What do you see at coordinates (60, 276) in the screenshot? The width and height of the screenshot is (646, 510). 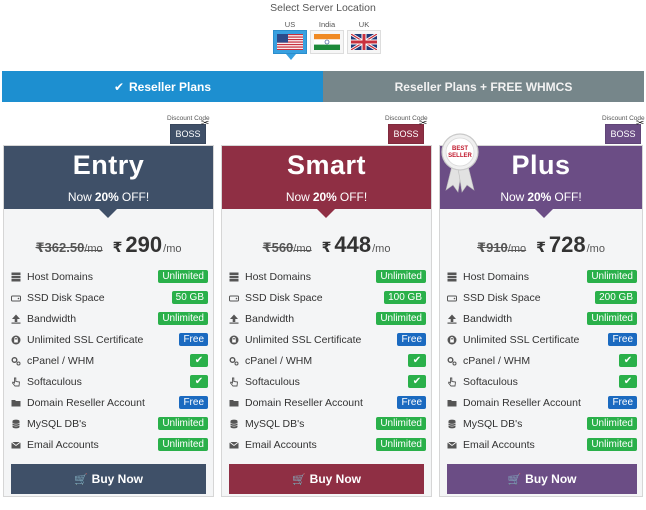 I see `feature-name: Host Domains` at bounding box center [60, 276].